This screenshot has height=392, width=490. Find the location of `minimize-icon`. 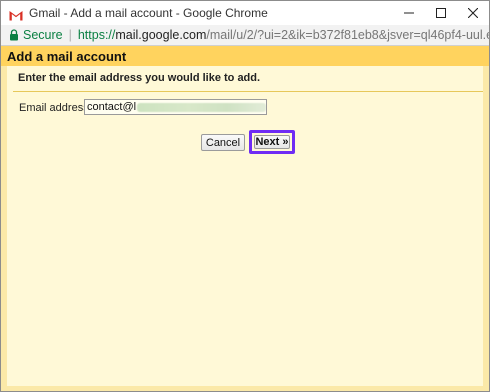

minimize-icon is located at coordinates (409, 13).